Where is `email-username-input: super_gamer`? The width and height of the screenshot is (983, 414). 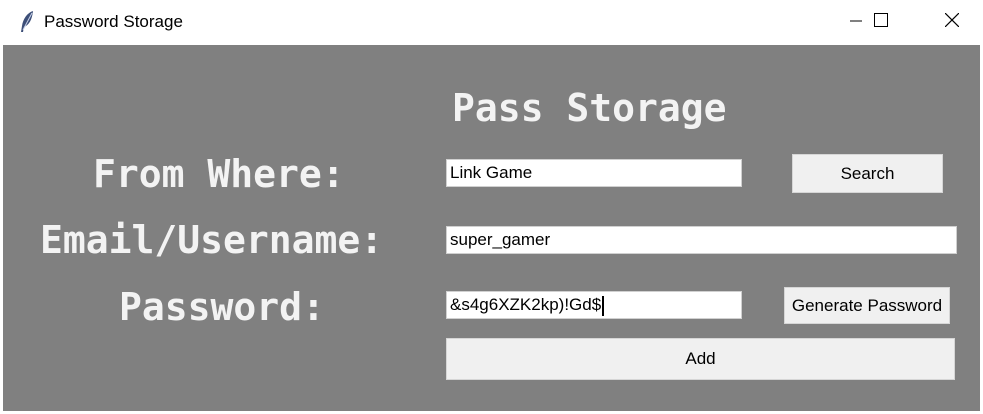 email-username-input: super_gamer is located at coordinates (701, 240).